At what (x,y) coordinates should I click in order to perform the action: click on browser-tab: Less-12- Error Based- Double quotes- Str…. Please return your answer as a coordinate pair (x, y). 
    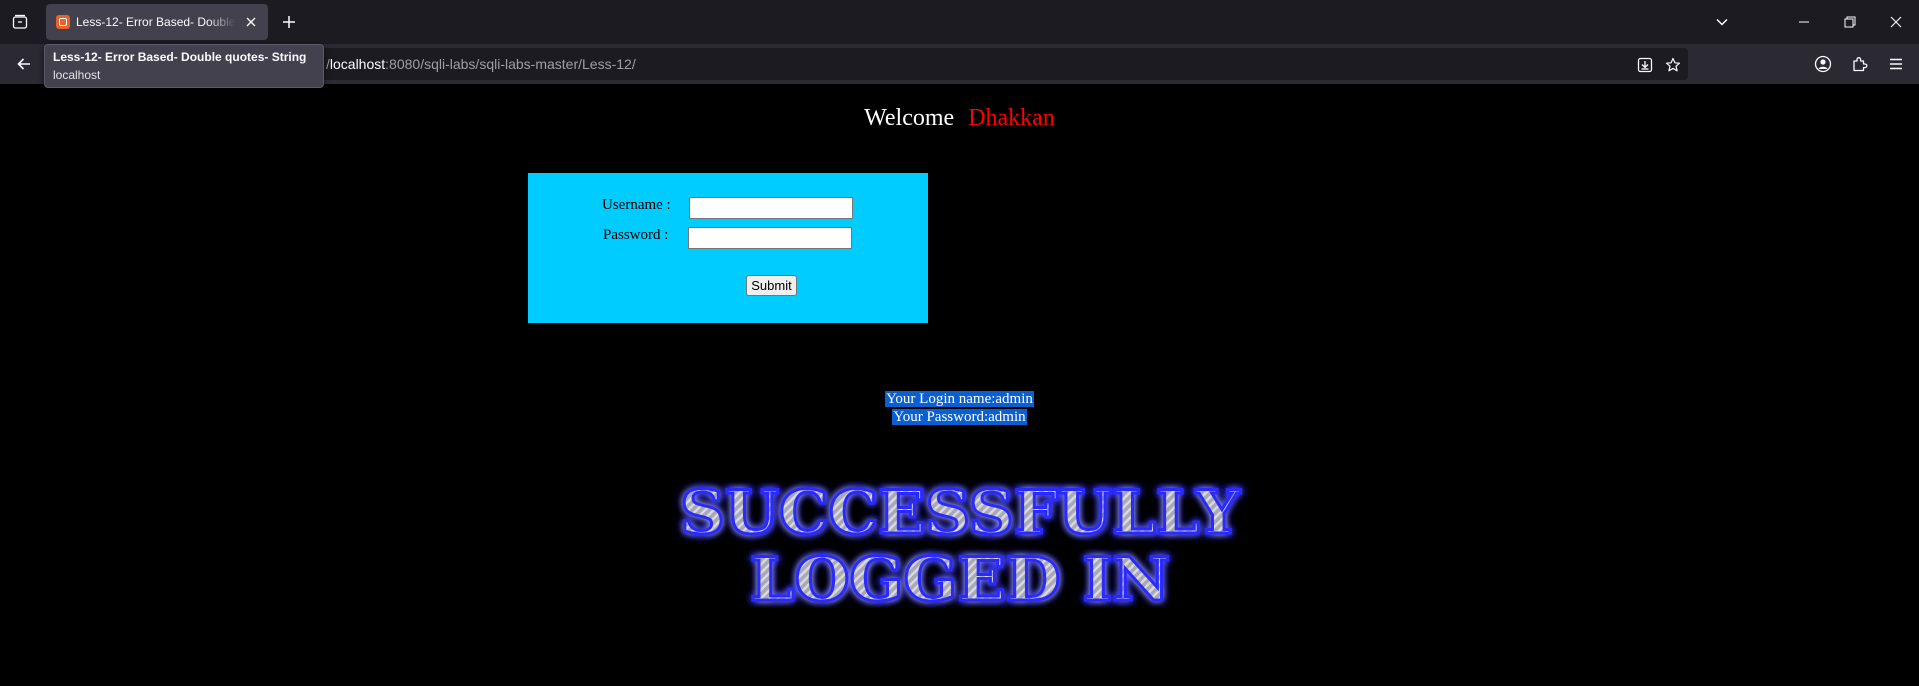
    Looking at the image, I should click on (157, 22).